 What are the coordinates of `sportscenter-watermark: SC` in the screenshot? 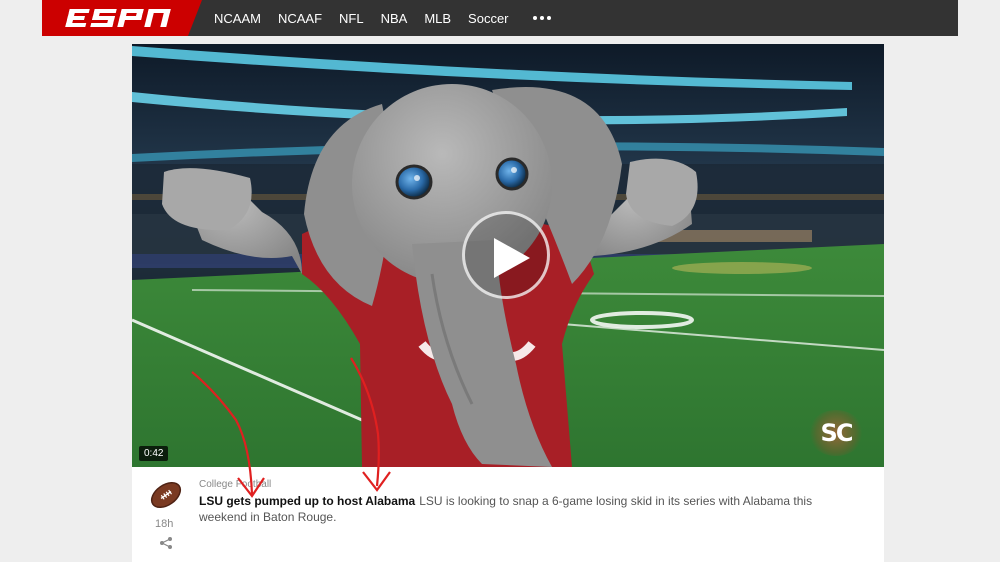 It's located at (836, 433).